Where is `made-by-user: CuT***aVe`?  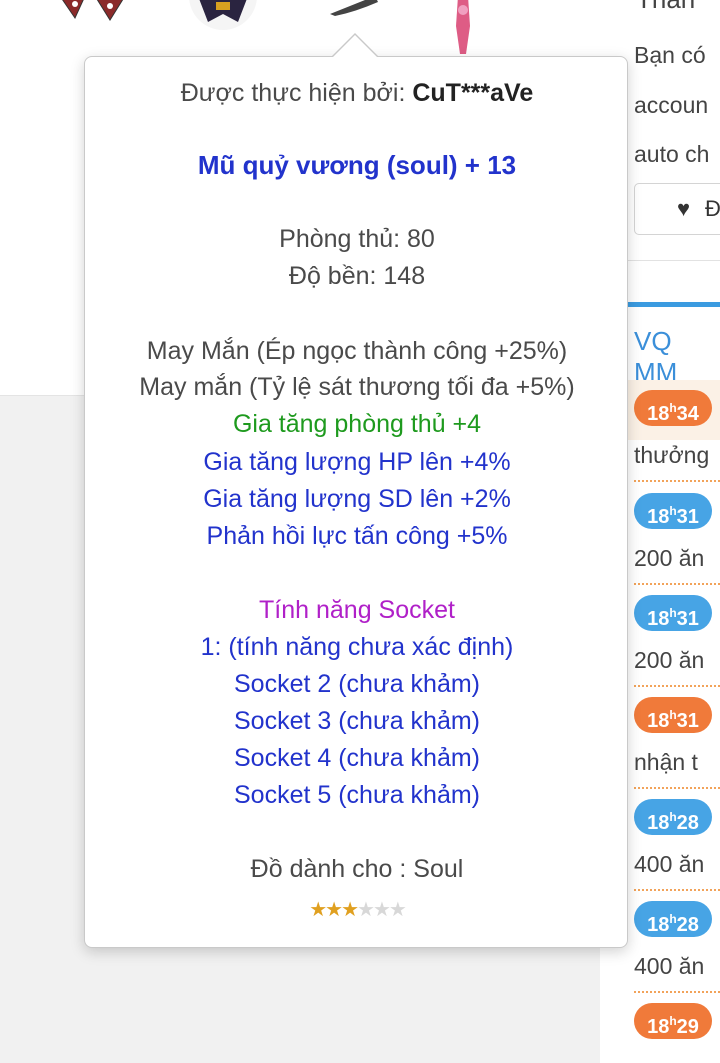
made-by-user: CuT***aVe is located at coordinates (473, 93).